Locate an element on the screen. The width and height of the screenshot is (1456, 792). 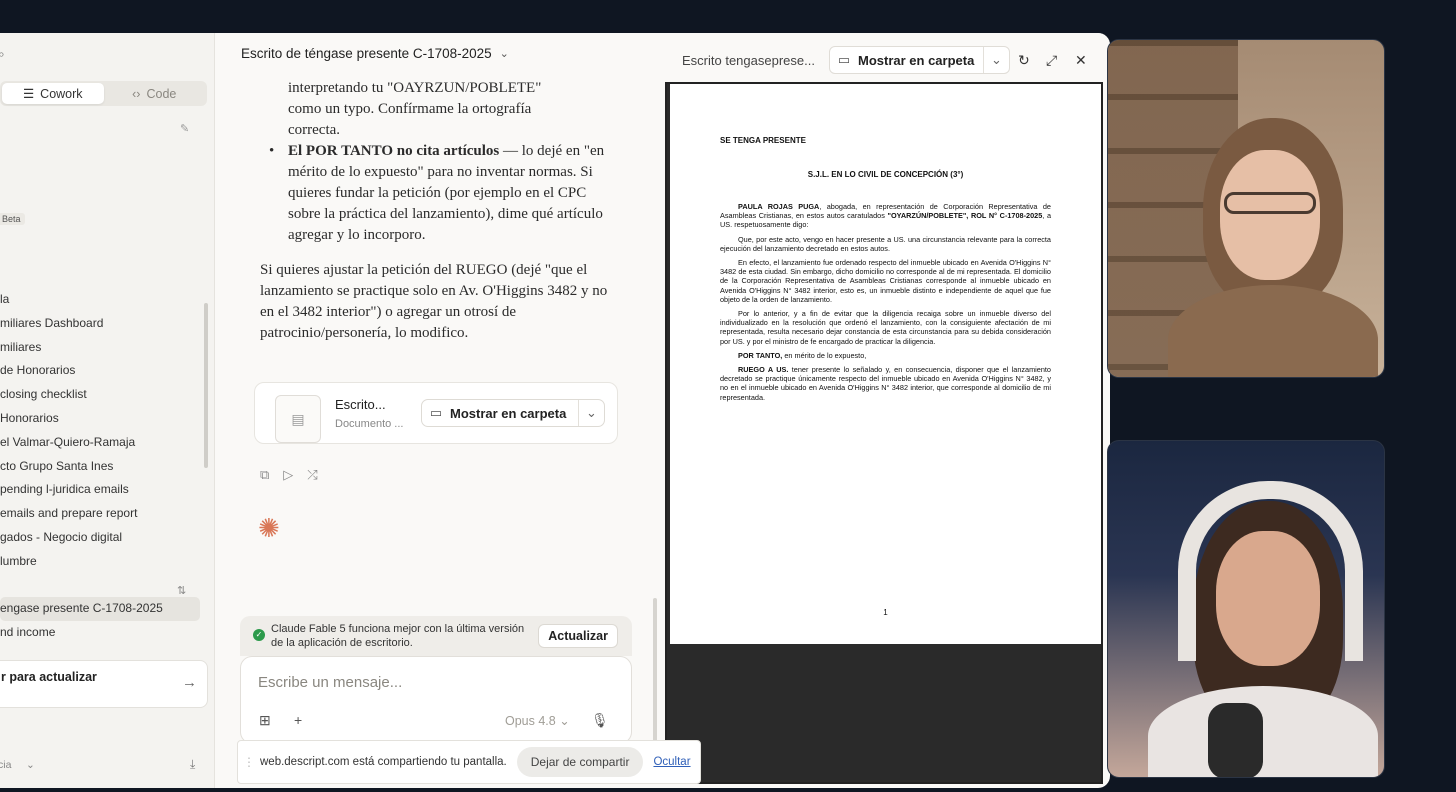
page-number: 1 is located at coordinates (885, 612).